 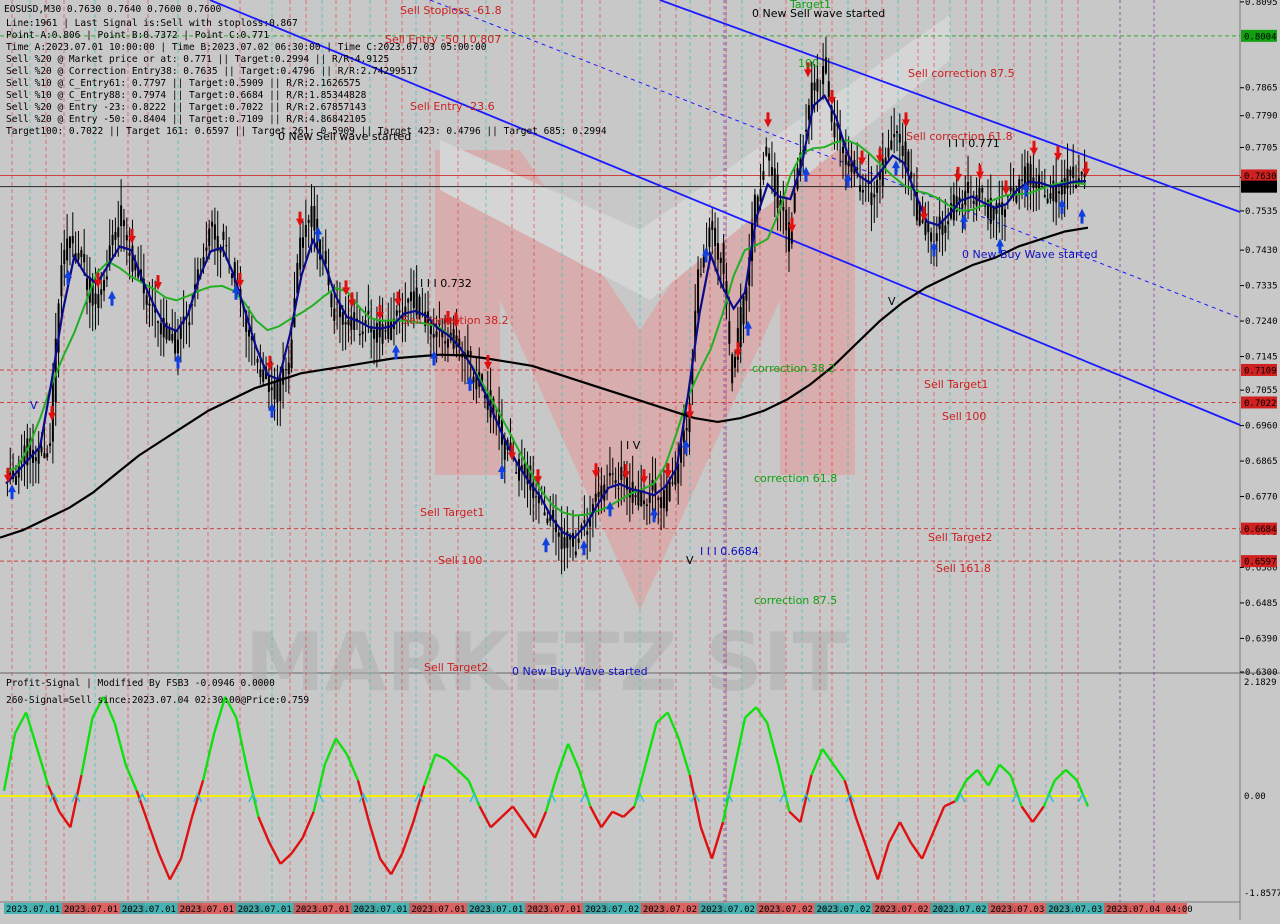 What do you see at coordinates (1262, 894) in the screenshot?
I see `osc-tick-label: -1.8577` at bounding box center [1262, 894].